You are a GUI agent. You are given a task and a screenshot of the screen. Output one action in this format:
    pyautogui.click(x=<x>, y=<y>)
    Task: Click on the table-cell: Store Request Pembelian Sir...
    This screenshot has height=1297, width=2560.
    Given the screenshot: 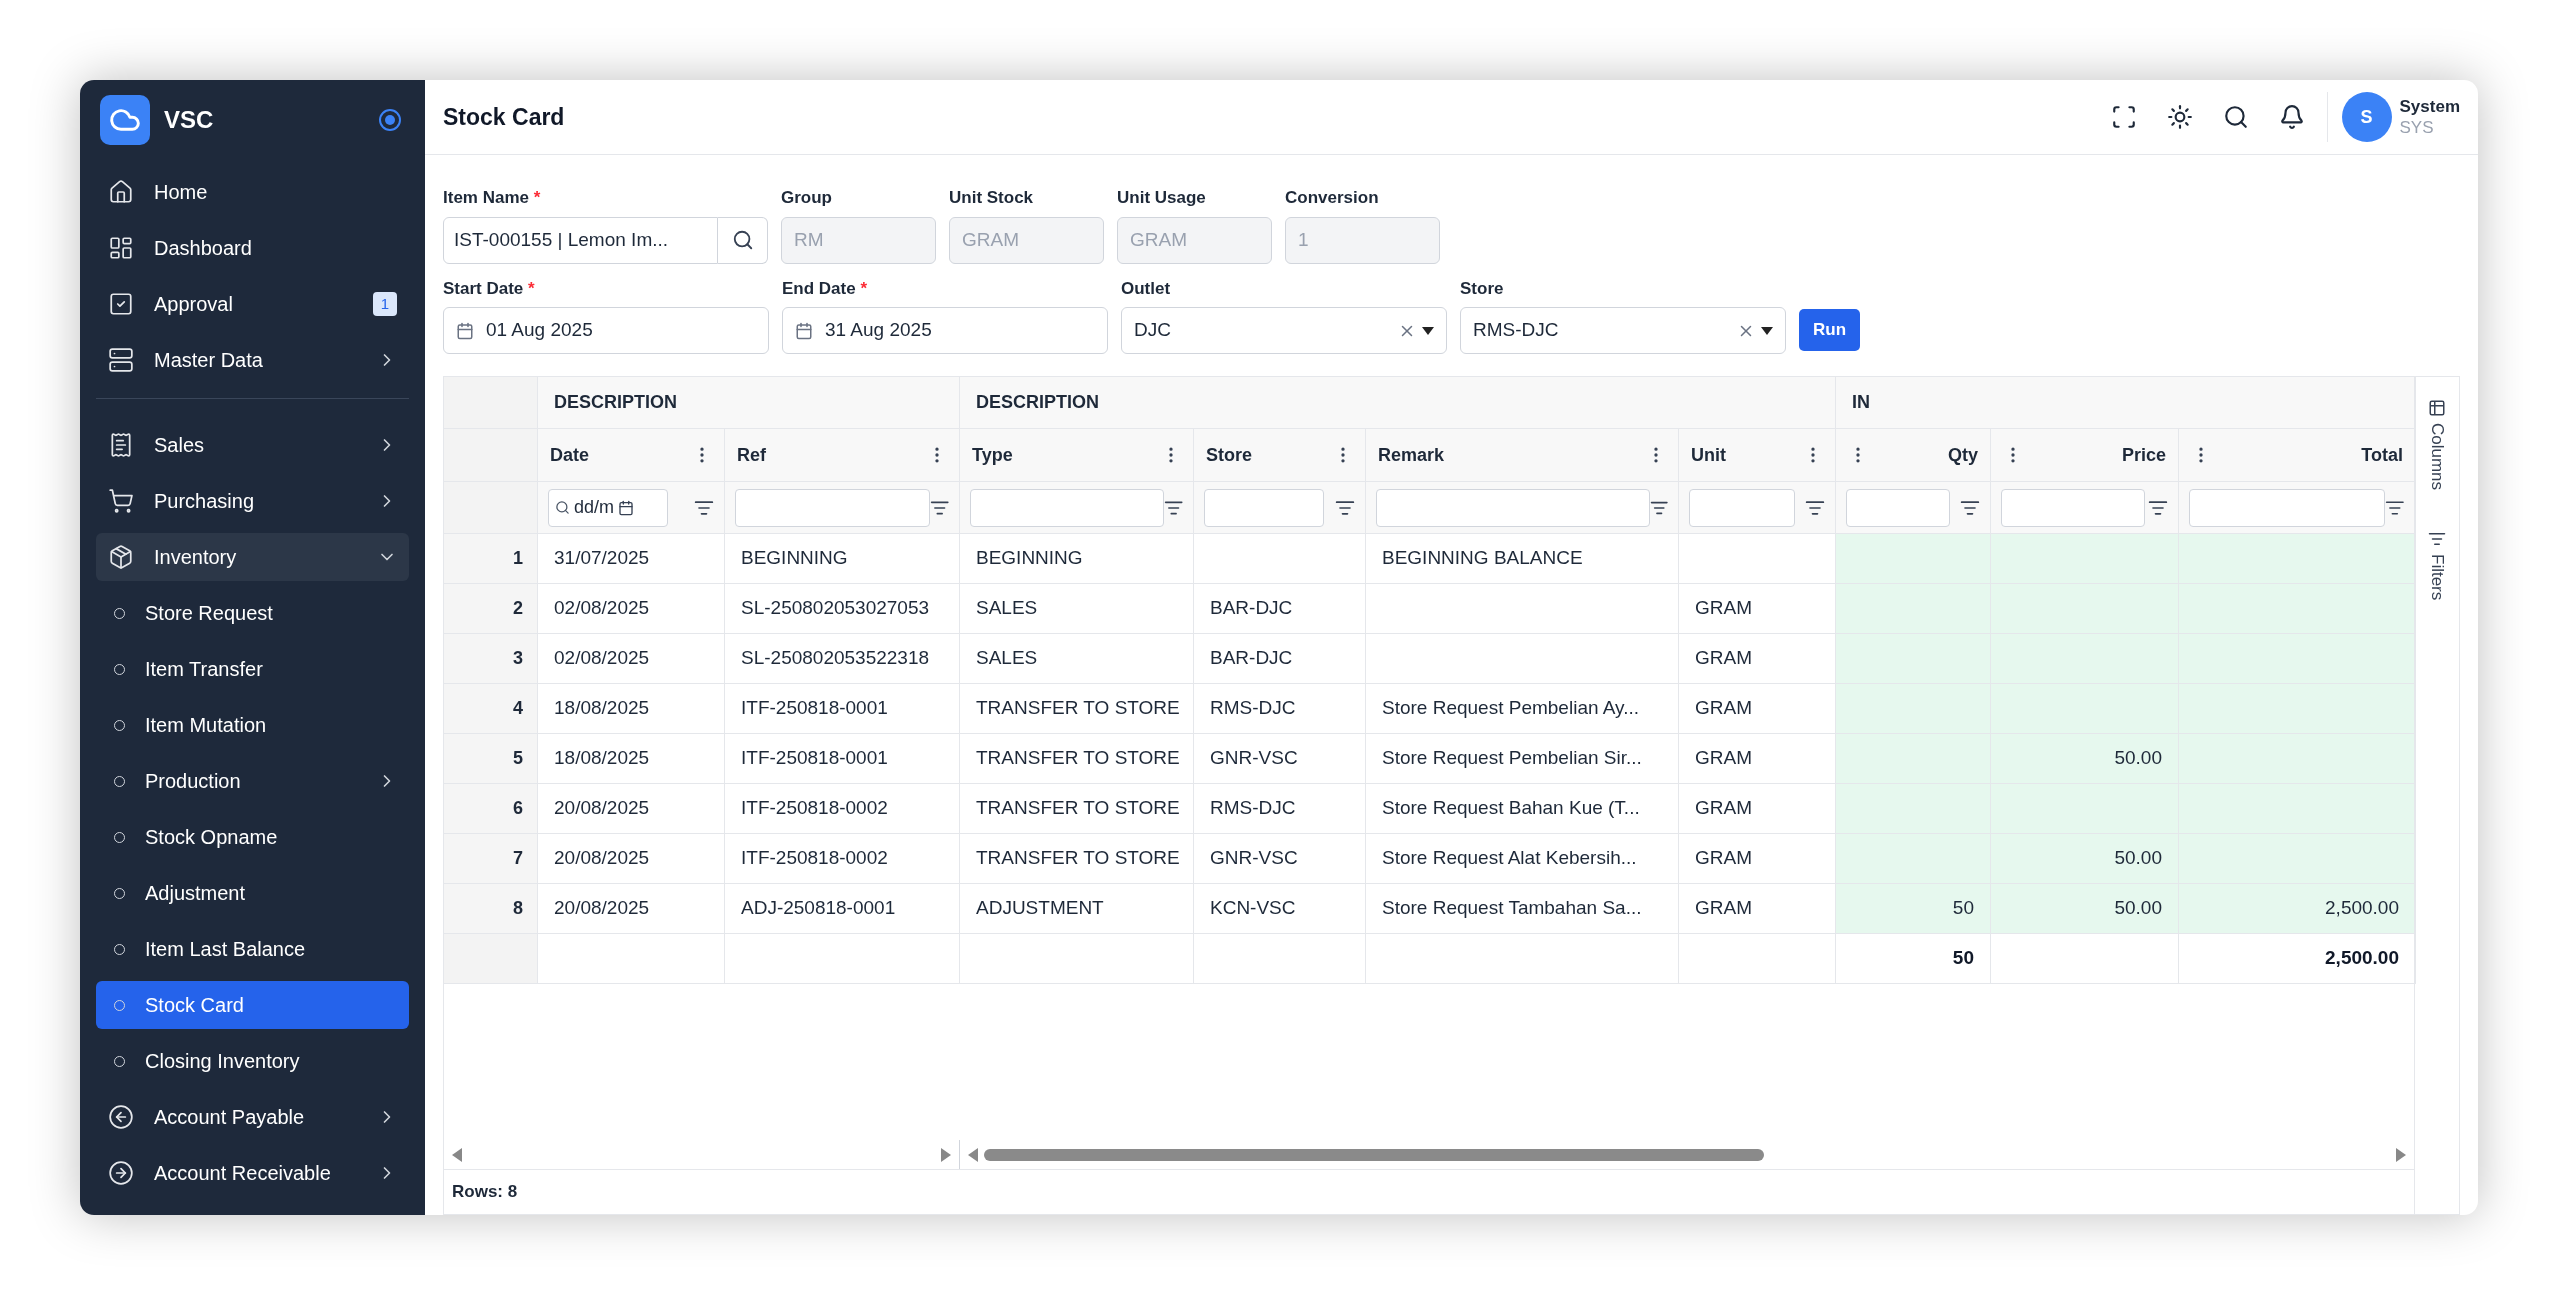 What is the action you would take?
    pyautogui.click(x=1522, y=759)
    